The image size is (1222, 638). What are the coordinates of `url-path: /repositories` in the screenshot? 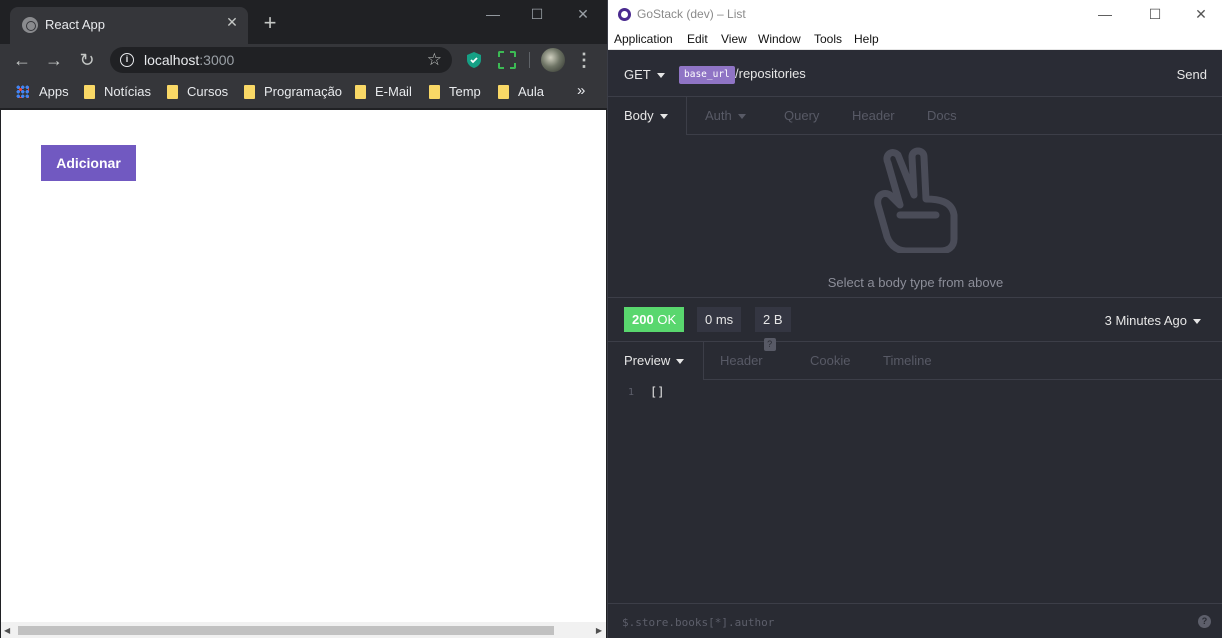 It's located at (770, 73).